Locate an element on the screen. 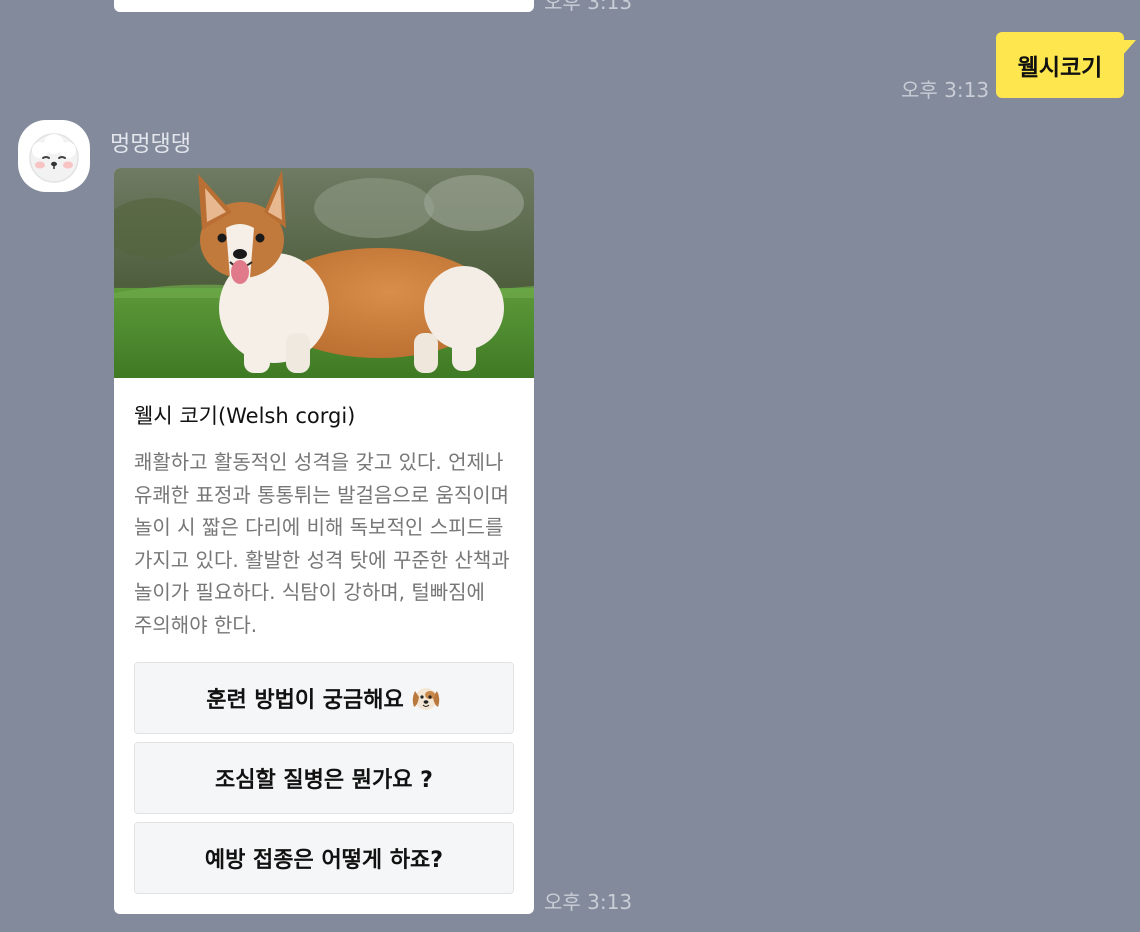 The height and width of the screenshot is (932, 1140). white-dog-face-icon is located at coordinates (54, 158).